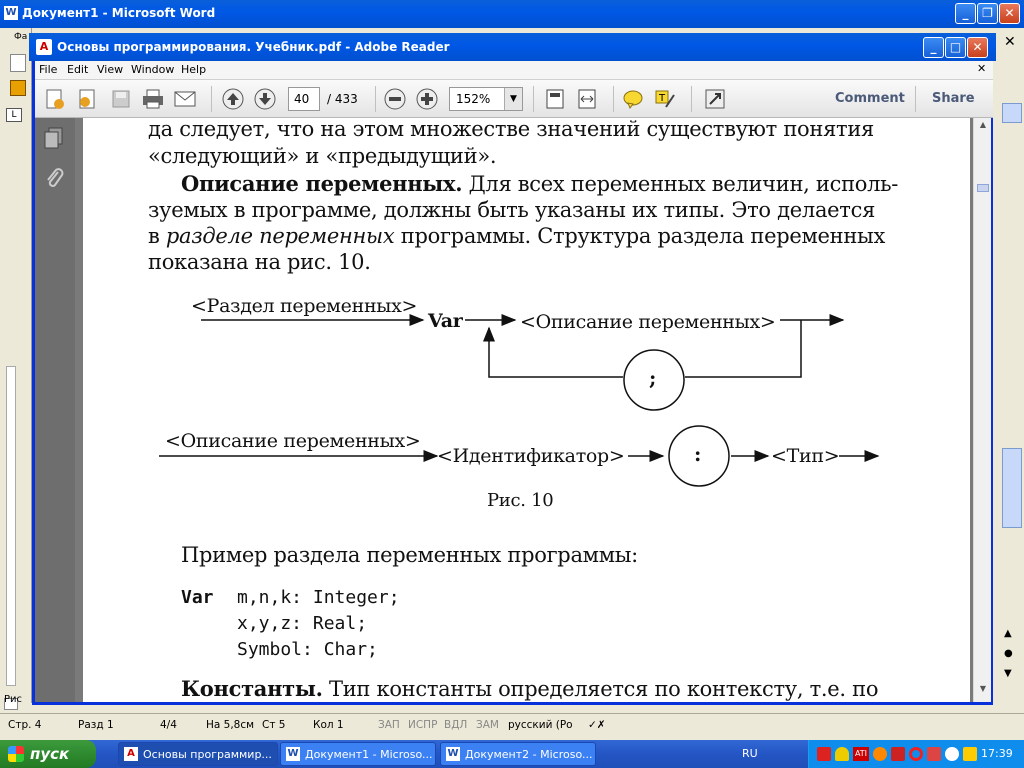  I want to click on zoom-in-icon, so click(427, 99).